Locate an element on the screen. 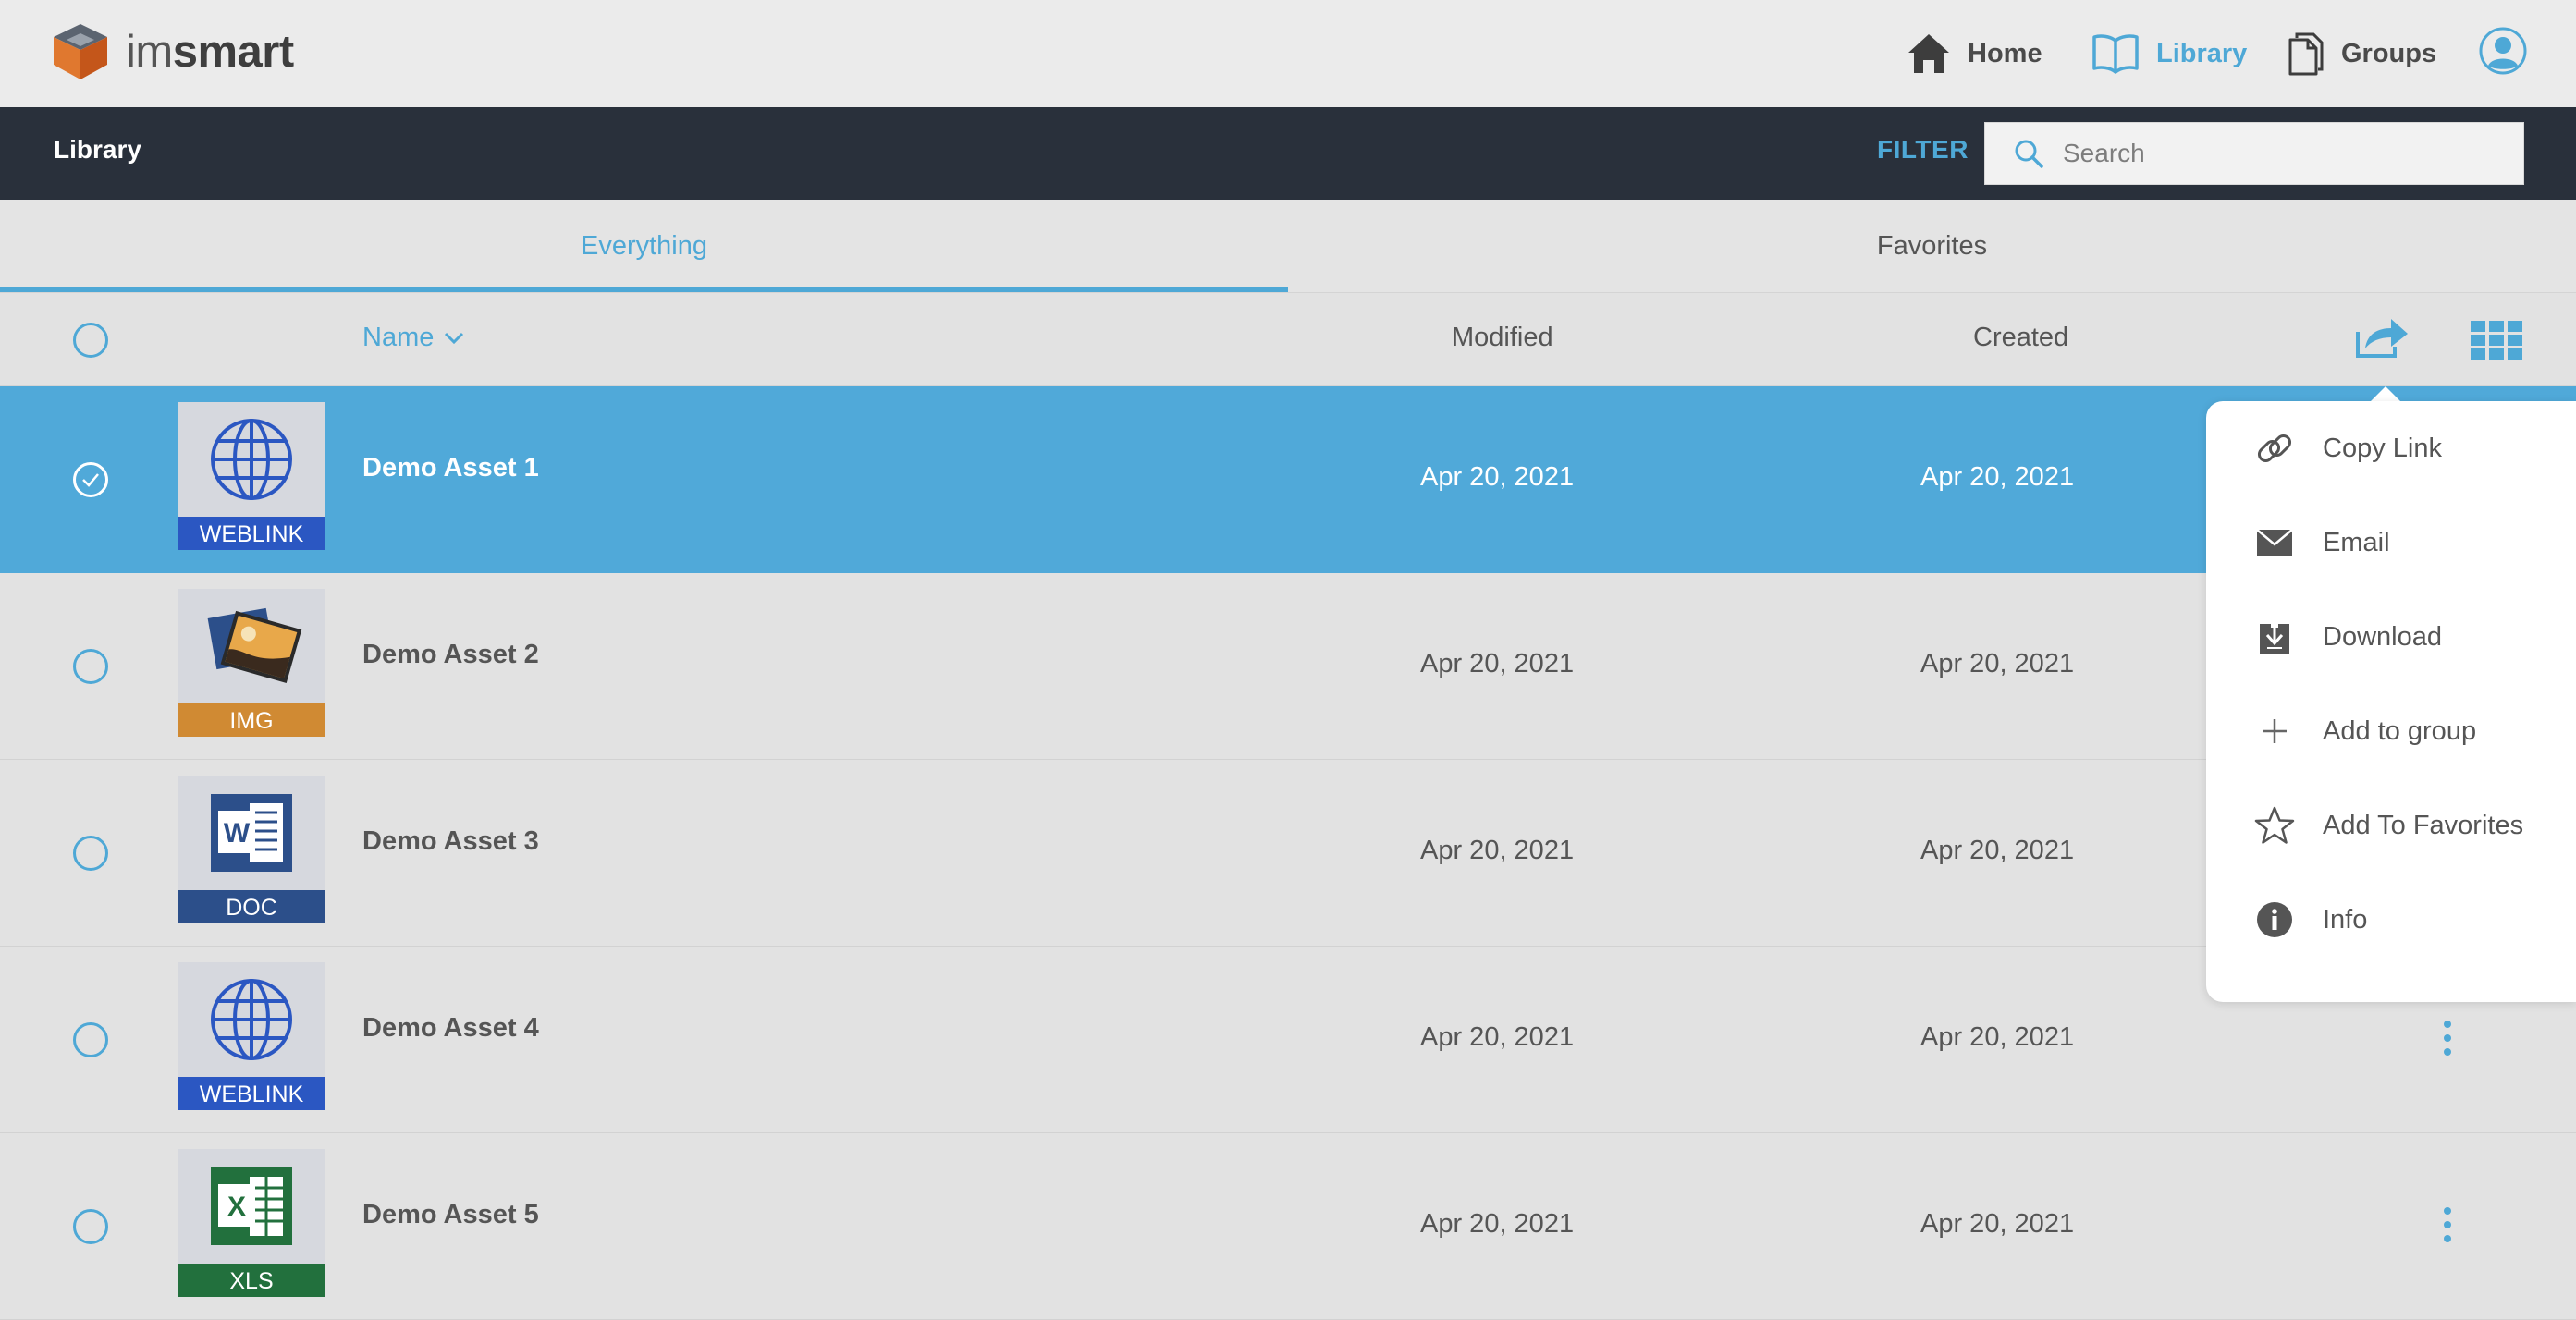  nav-groups: Groups is located at coordinates (2362, 53).